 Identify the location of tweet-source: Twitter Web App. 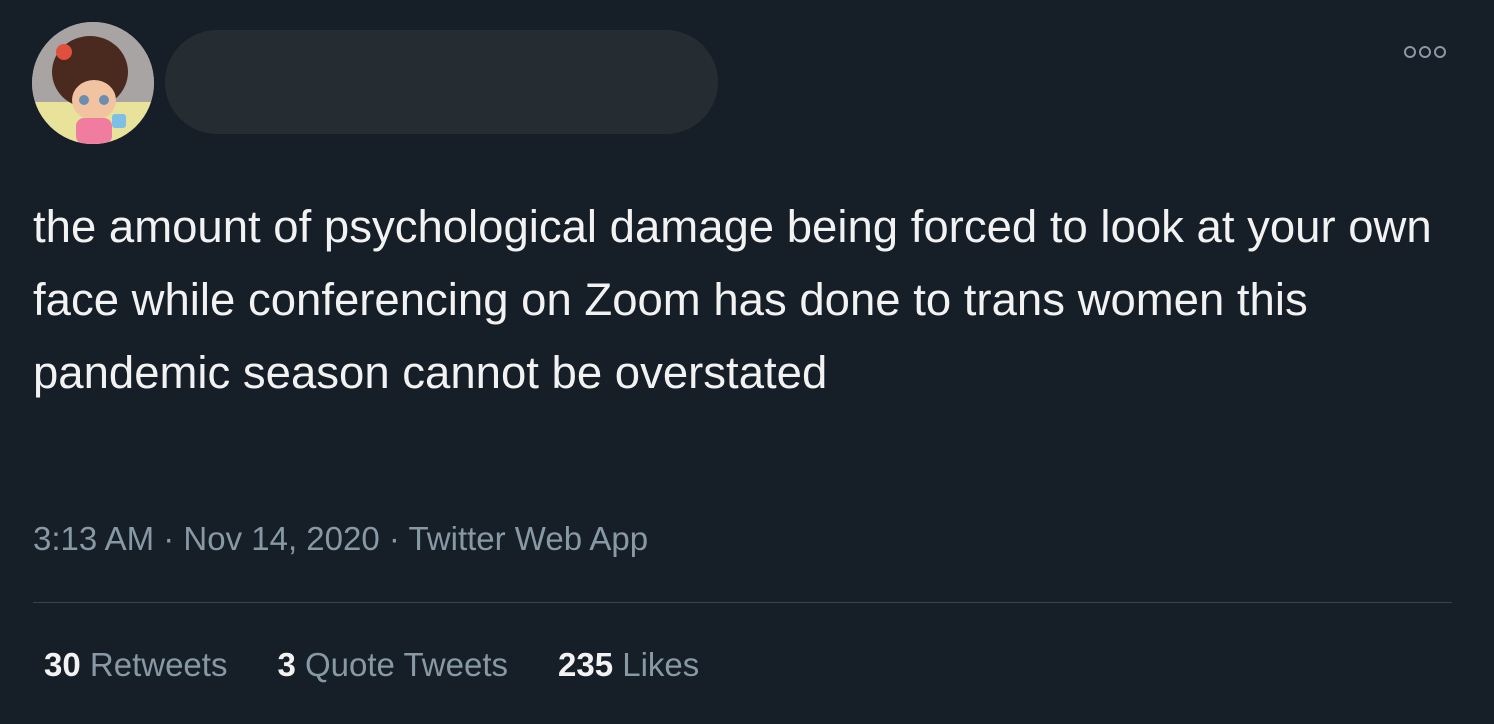
(528, 538).